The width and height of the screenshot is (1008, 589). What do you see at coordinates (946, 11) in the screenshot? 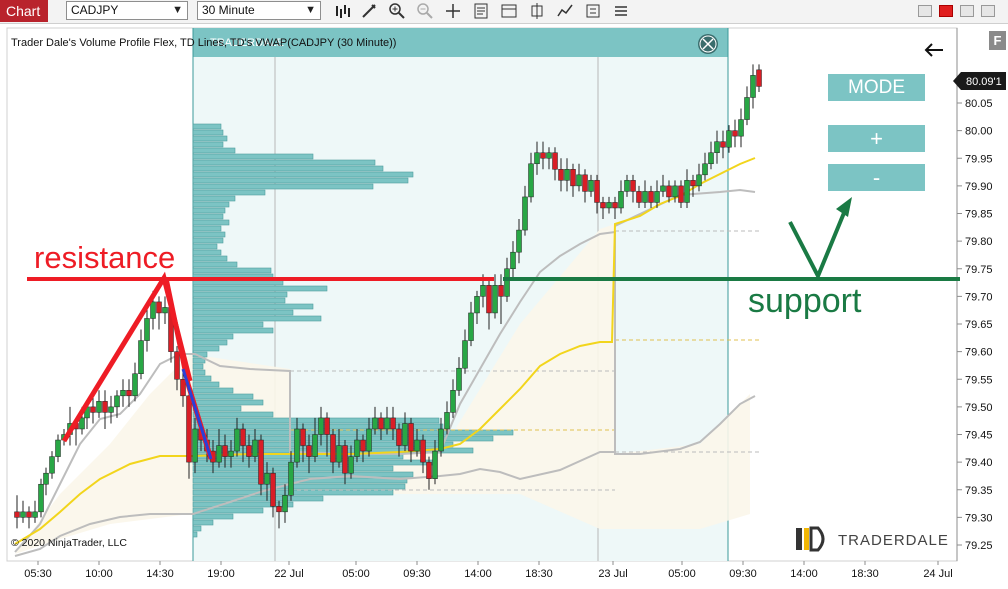
I see `close-window-button` at bounding box center [946, 11].